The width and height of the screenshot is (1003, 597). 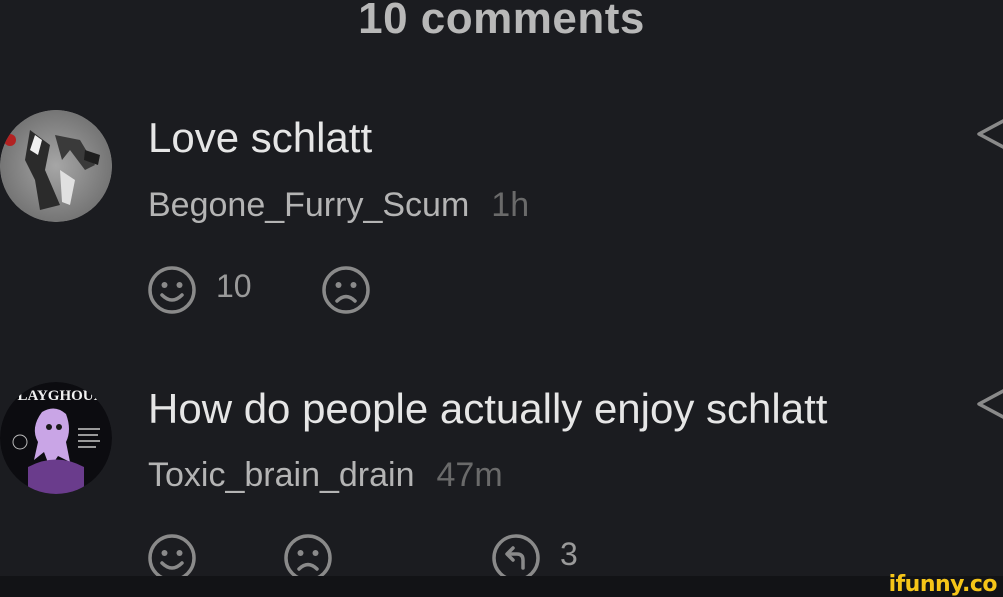 I want to click on comment-meta: Begone_Furry_Scum 1h, so click(x=338, y=205).